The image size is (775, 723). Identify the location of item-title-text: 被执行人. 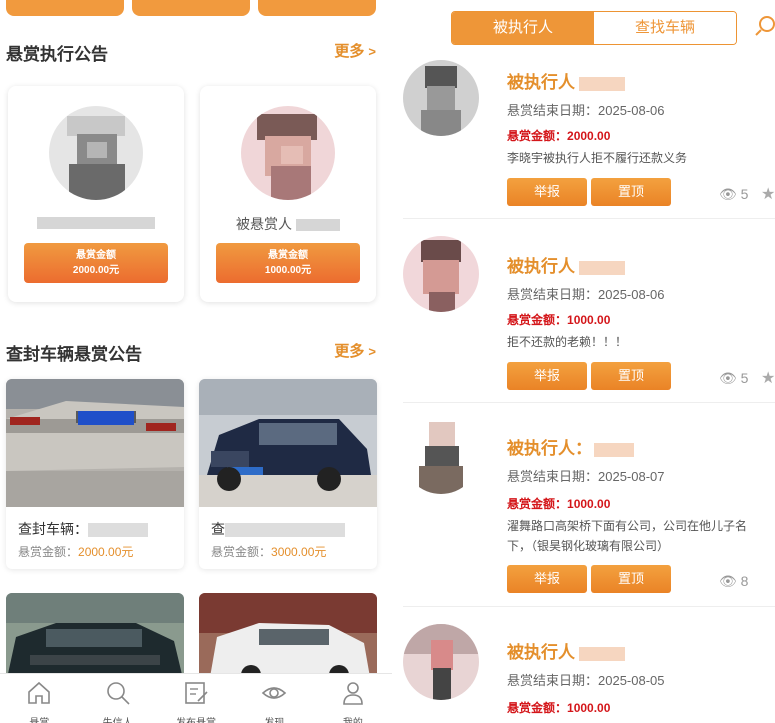
(541, 266).